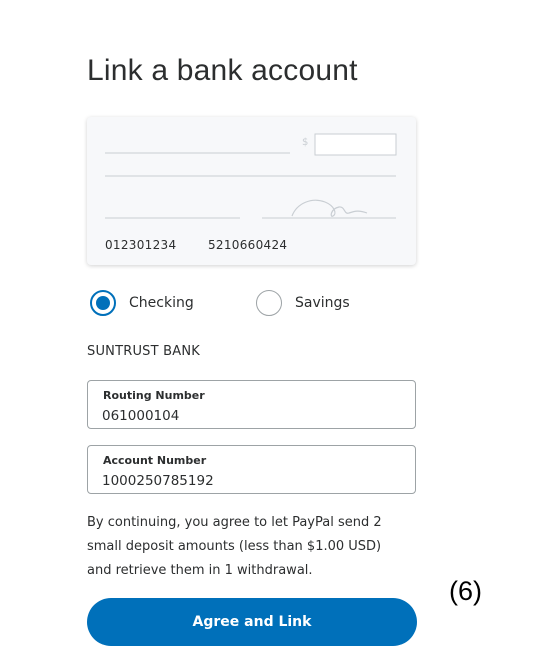 The image size is (544, 654). What do you see at coordinates (251, 469) in the screenshot?
I see `account-number-field: Account Number` at bounding box center [251, 469].